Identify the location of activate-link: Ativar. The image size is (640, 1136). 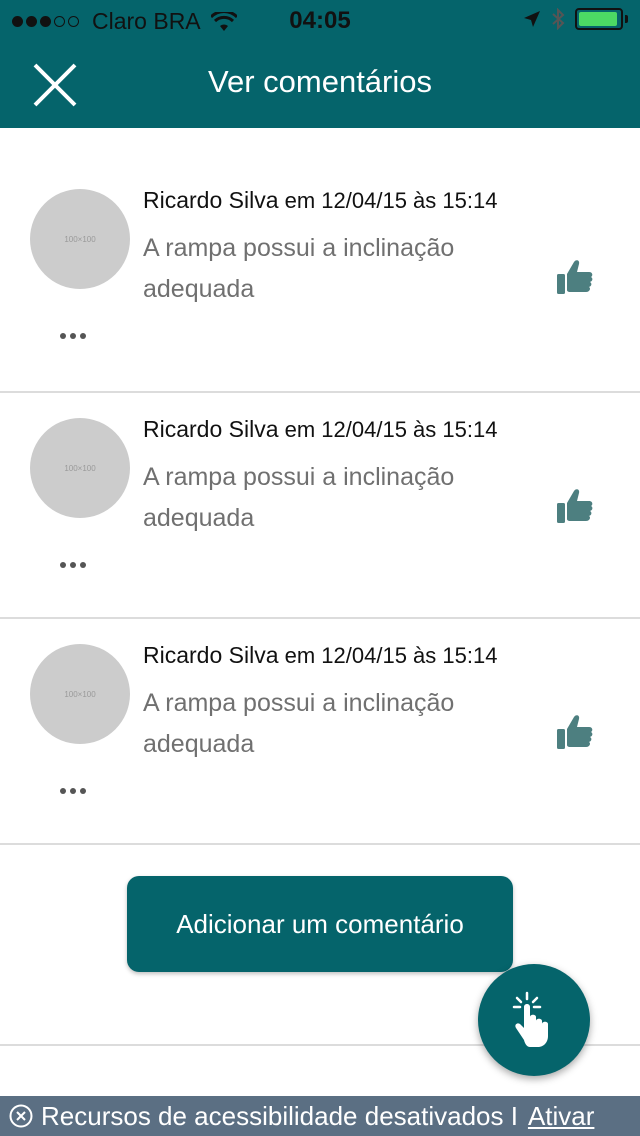
(561, 1116).